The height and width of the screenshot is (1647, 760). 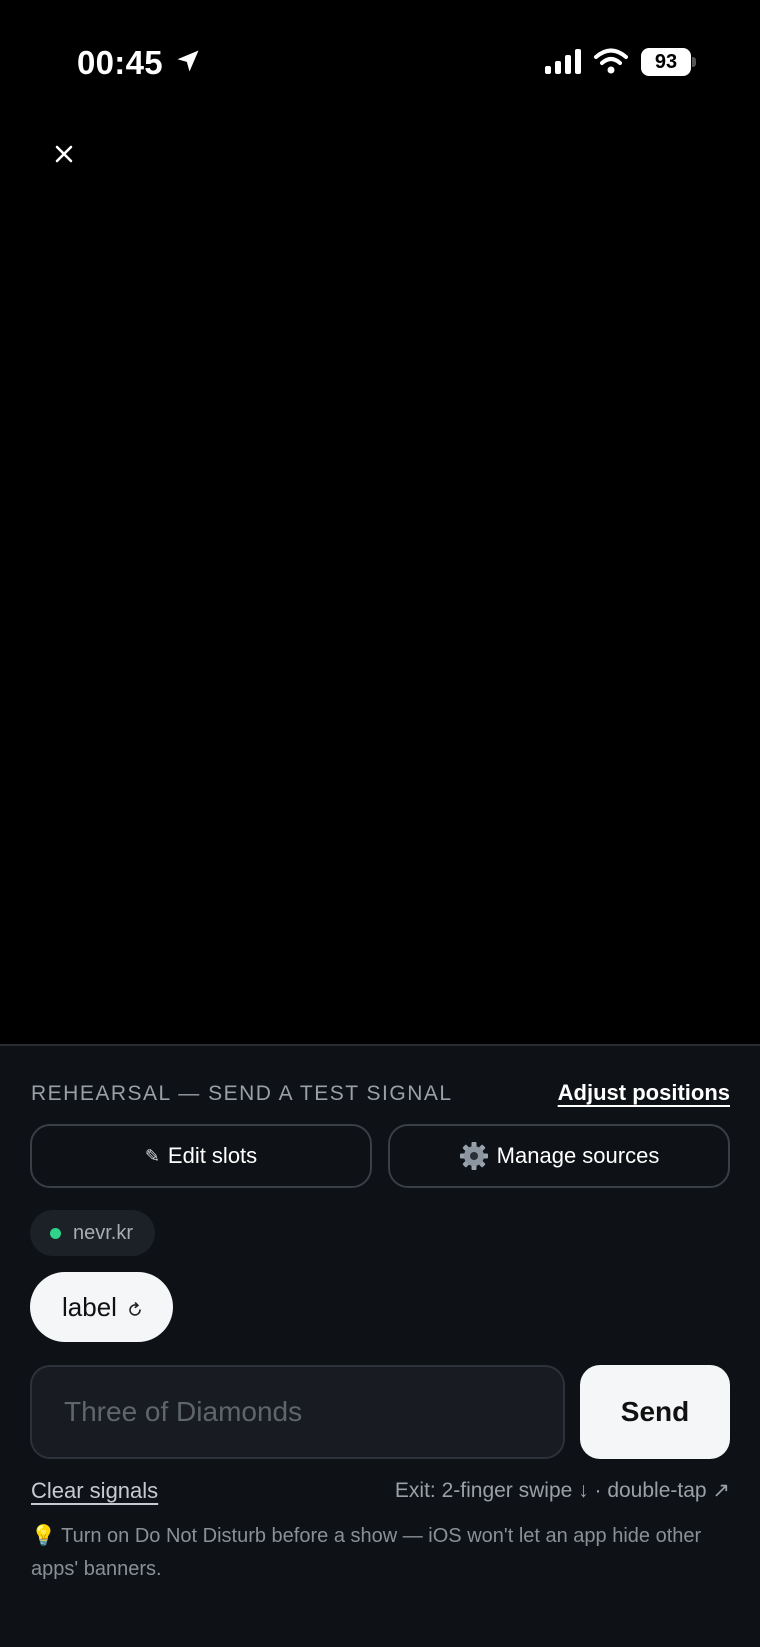 I want to click on exit-hint: Exit: 2-finger swipe ↓ · double-tap ↗, so click(x=562, y=1490).